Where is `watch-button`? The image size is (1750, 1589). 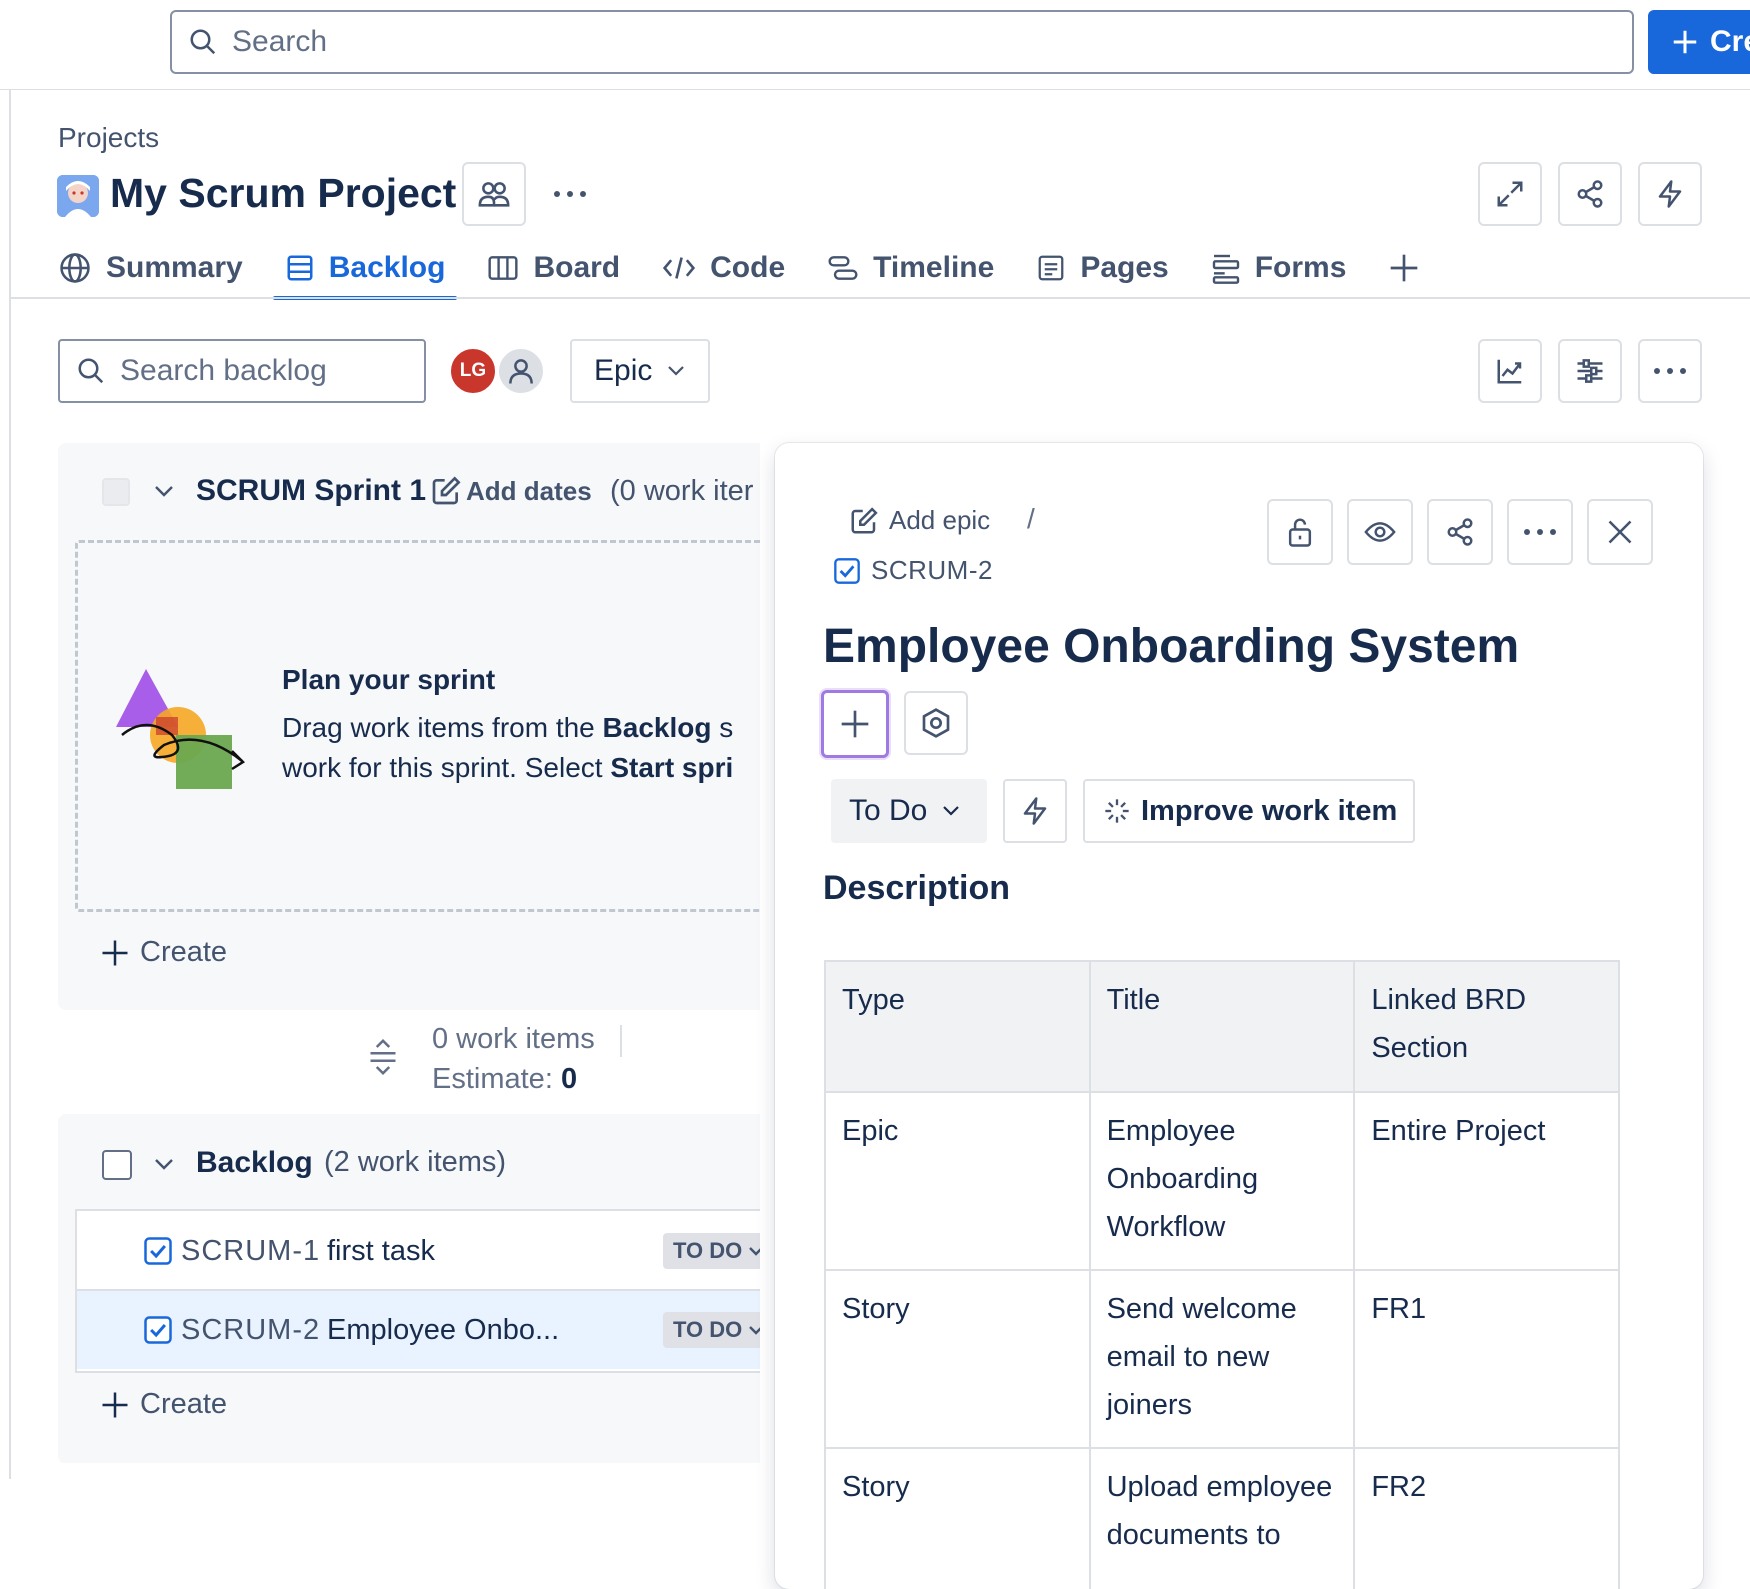
watch-button is located at coordinates (1380, 532).